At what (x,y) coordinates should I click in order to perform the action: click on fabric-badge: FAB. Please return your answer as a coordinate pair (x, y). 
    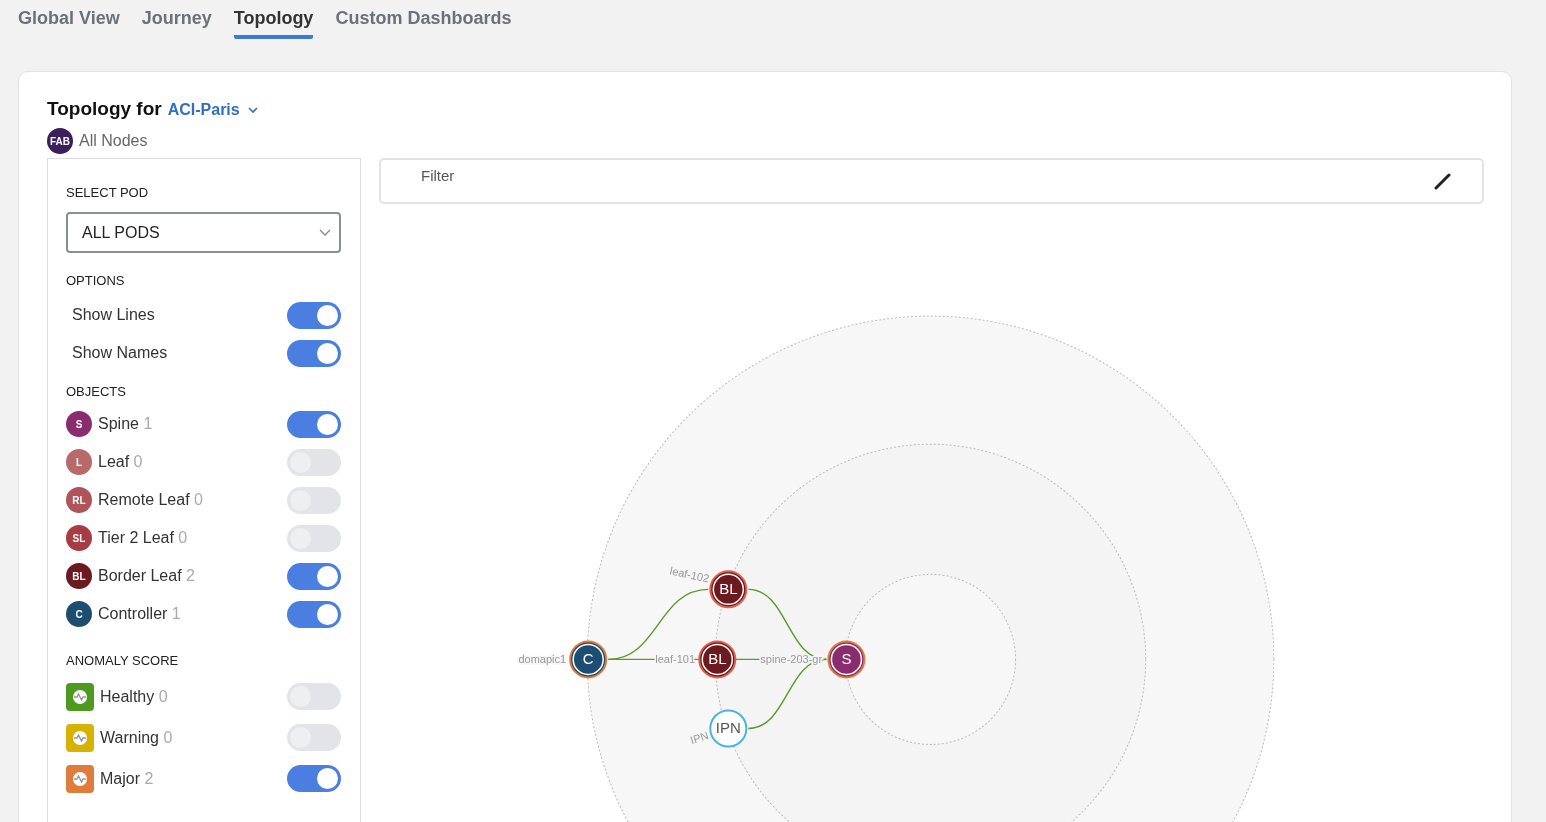
    Looking at the image, I should click on (60, 141).